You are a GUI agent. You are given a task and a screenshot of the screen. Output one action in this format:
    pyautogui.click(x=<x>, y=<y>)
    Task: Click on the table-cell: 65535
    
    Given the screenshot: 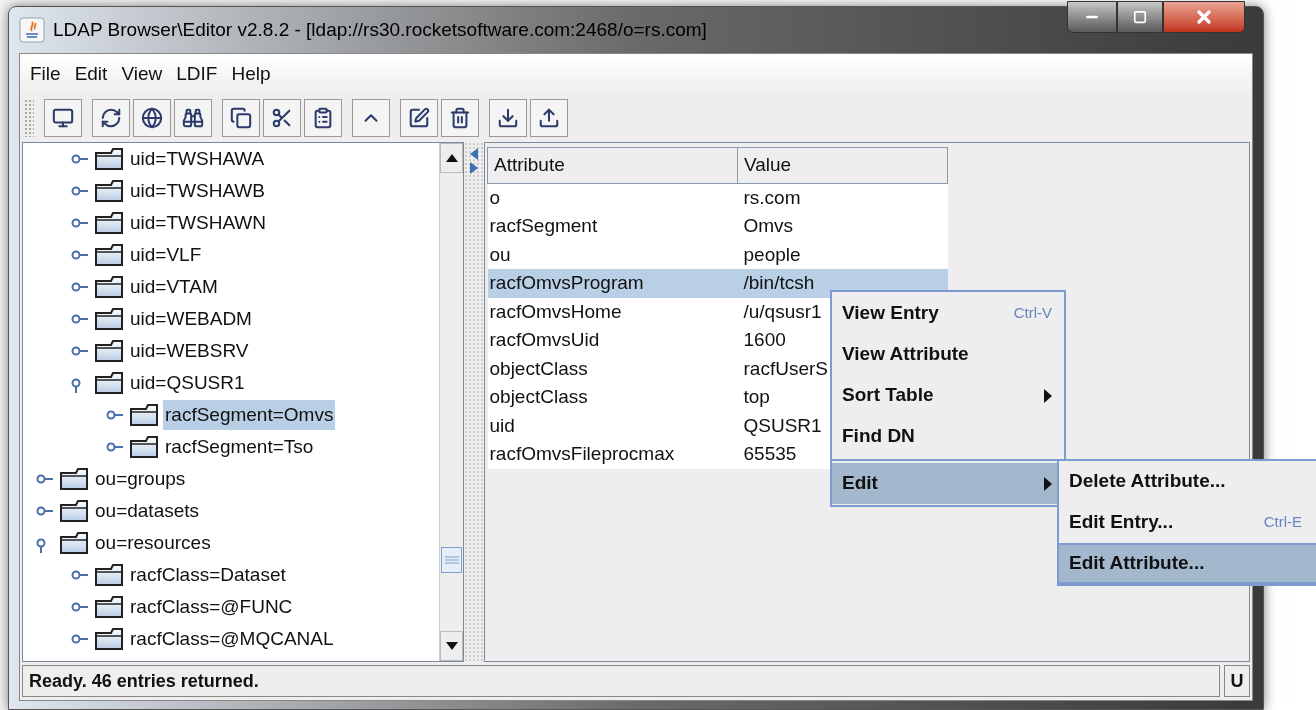 What is the action you would take?
    pyautogui.click(x=770, y=454)
    